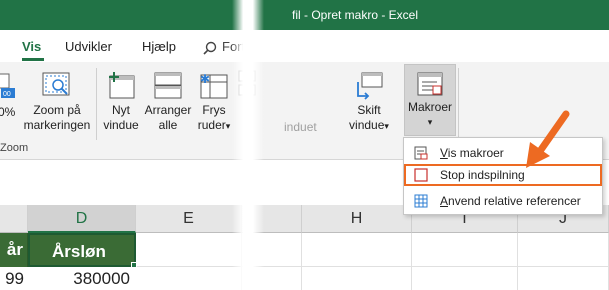 The image size is (609, 290). I want to click on switch-windows-label-1: Skift, so click(369, 110).